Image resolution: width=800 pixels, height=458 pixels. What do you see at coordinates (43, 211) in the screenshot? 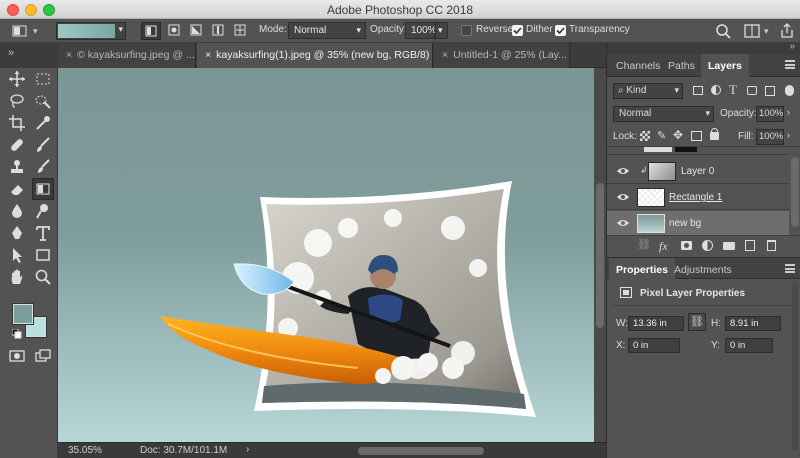
I see `dodge-tool` at bounding box center [43, 211].